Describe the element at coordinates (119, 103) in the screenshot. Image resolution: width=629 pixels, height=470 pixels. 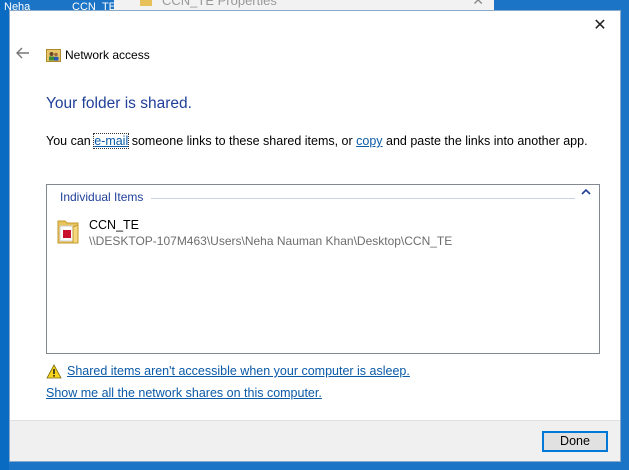
I see `shared-heading: Your folder is shared.` at that location.